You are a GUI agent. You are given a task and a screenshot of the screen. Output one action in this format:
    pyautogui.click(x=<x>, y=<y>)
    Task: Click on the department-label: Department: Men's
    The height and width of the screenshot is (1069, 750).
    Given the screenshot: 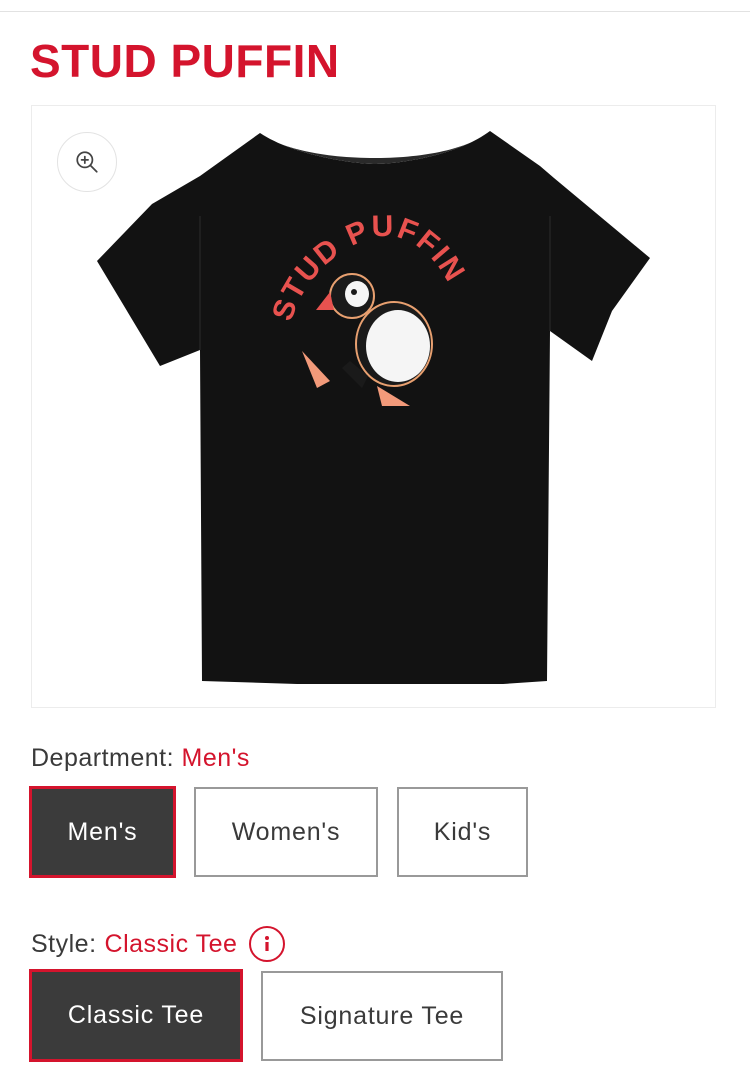 What is the action you would take?
    pyautogui.click(x=140, y=758)
    